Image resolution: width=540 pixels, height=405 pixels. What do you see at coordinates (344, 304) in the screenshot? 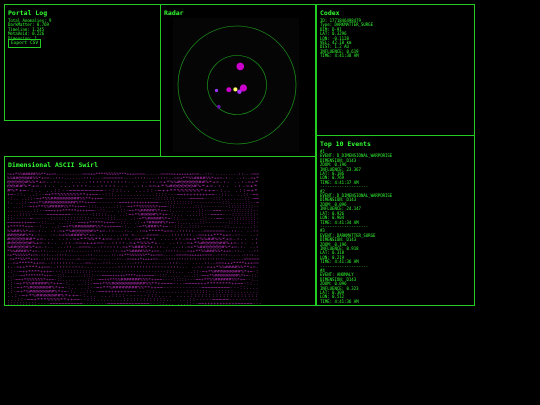
I see `event-line: --------------------` at bounding box center [344, 304].